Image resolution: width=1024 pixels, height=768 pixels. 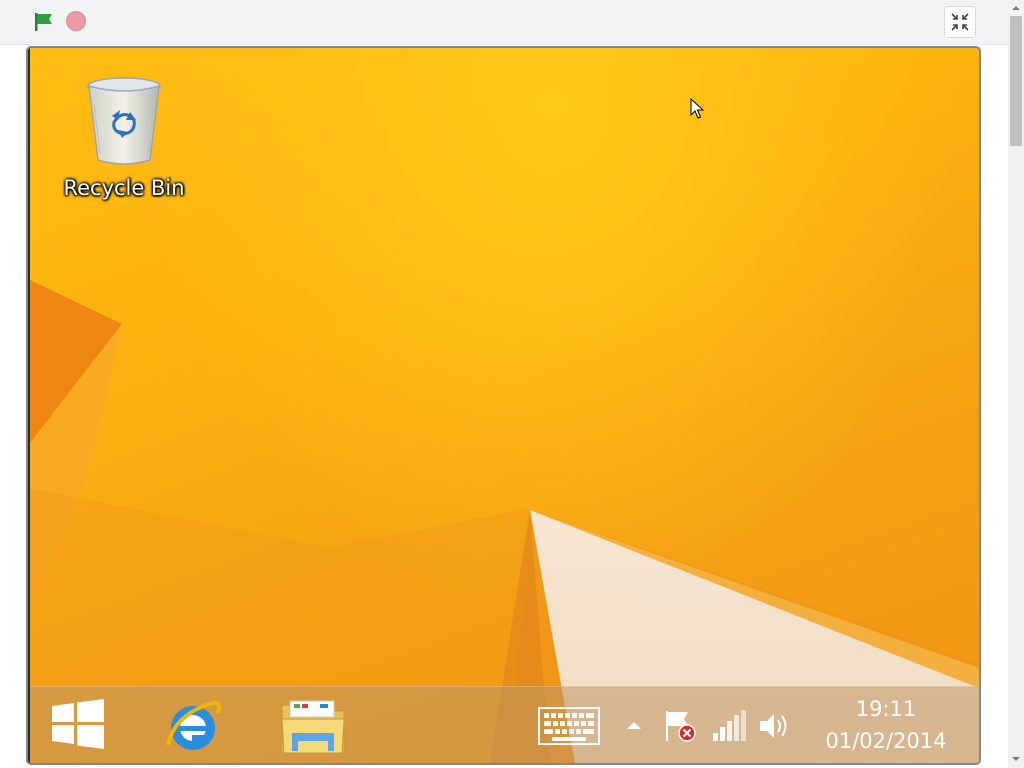 I want to click on clock-time: 19:11, so click(x=886, y=709).